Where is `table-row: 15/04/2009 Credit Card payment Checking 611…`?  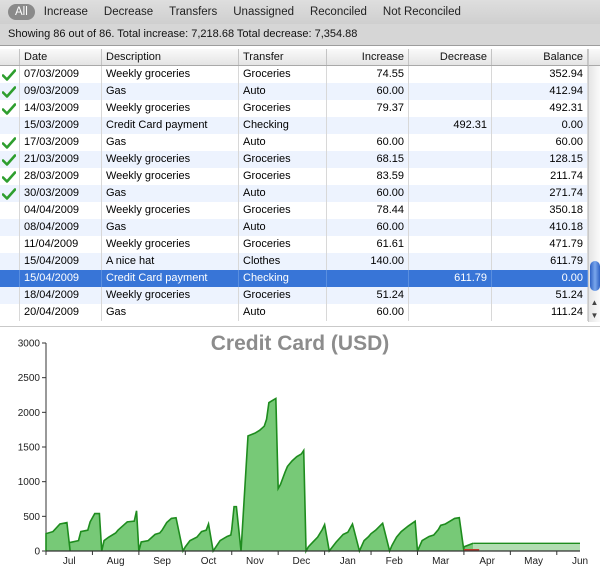
table-row: 15/04/2009 Credit Card payment Checking 611… is located at coordinates (294, 278).